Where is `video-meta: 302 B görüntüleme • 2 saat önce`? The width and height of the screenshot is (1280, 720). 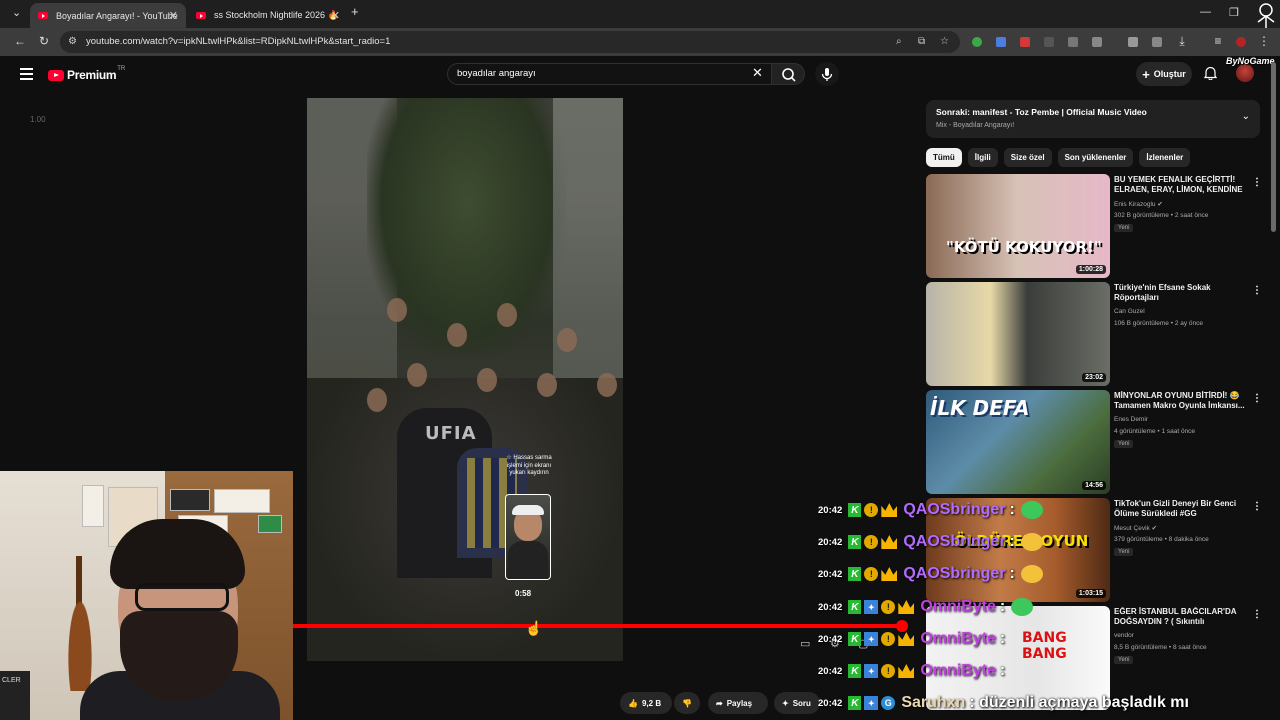
video-meta: 302 B görüntüleme • 2 saat önce is located at coordinates (1161, 215).